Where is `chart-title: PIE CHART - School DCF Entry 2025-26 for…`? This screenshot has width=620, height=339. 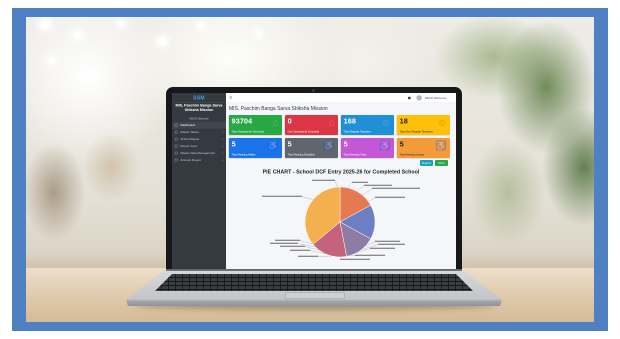
chart-title: PIE CHART - School DCF Entry 2025-26 for… is located at coordinates (341, 171).